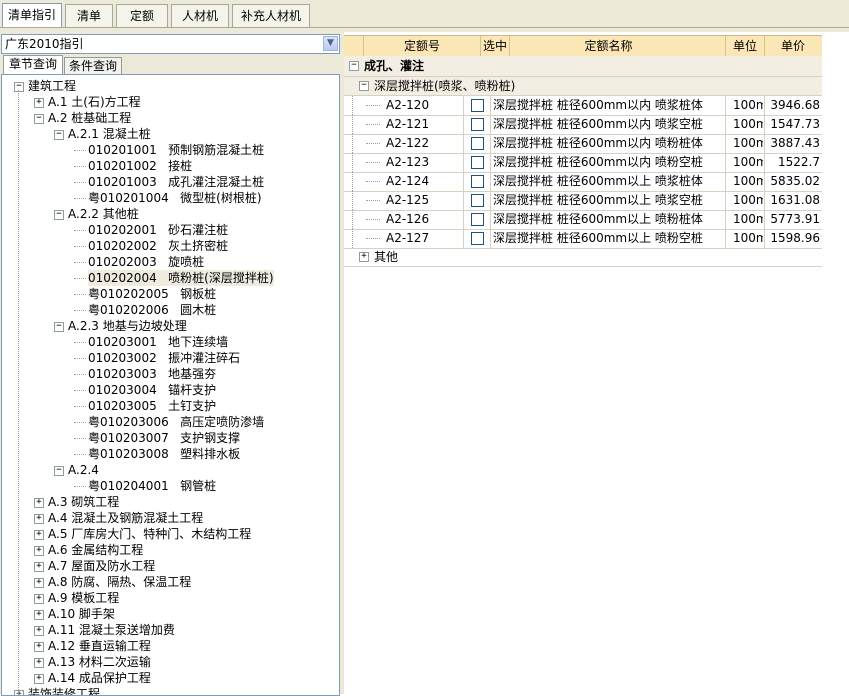 The height and width of the screenshot is (696, 849). Describe the element at coordinates (609, 46) in the screenshot. I see `header-name: 定额名称` at that location.